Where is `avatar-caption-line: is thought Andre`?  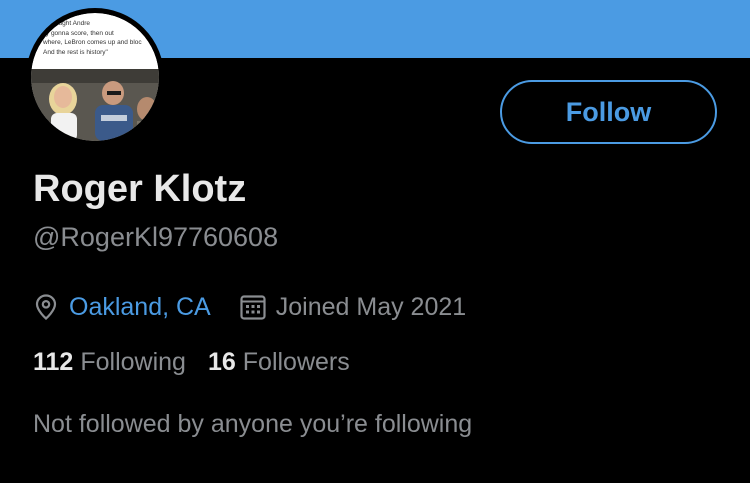
avatar-caption-line: is thought Andre is located at coordinates (66, 23).